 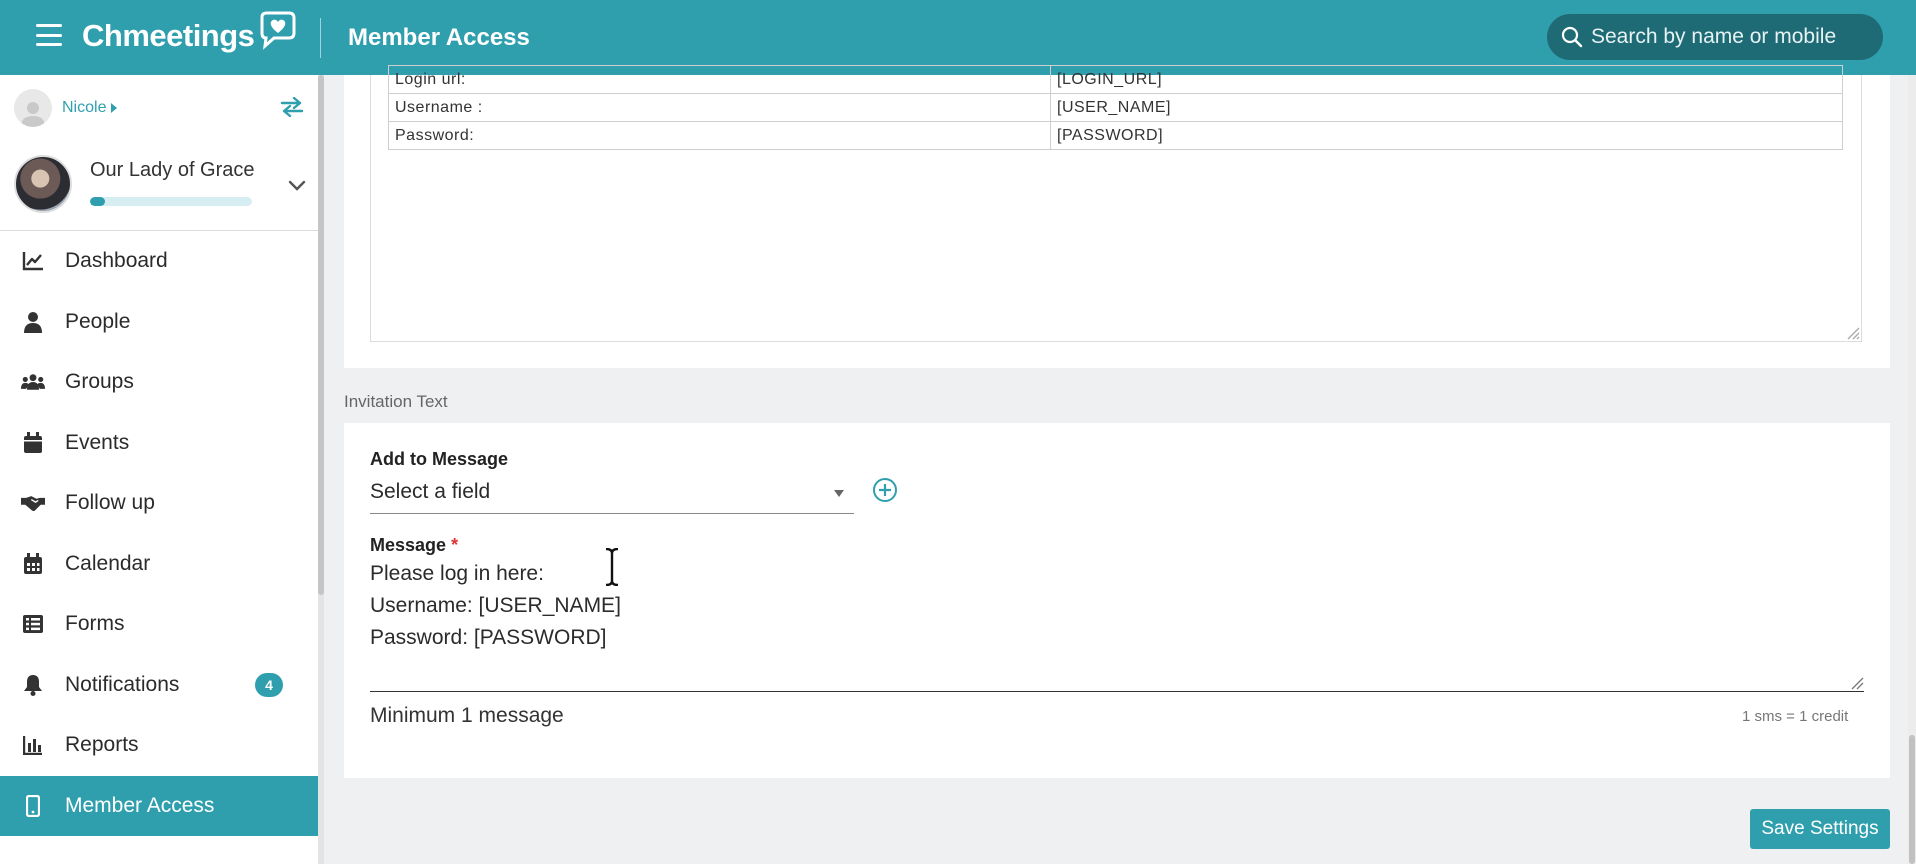 What do you see at coordinates (159, 382) in the screenshot?
I see `sidebar-item-groups: Groups` at bounding box center [159, 382].